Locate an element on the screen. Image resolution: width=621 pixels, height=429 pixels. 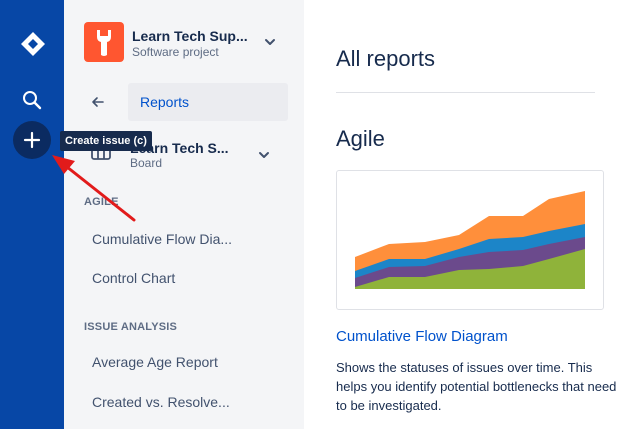
board-type: Board is located at coordinates (146, 163).